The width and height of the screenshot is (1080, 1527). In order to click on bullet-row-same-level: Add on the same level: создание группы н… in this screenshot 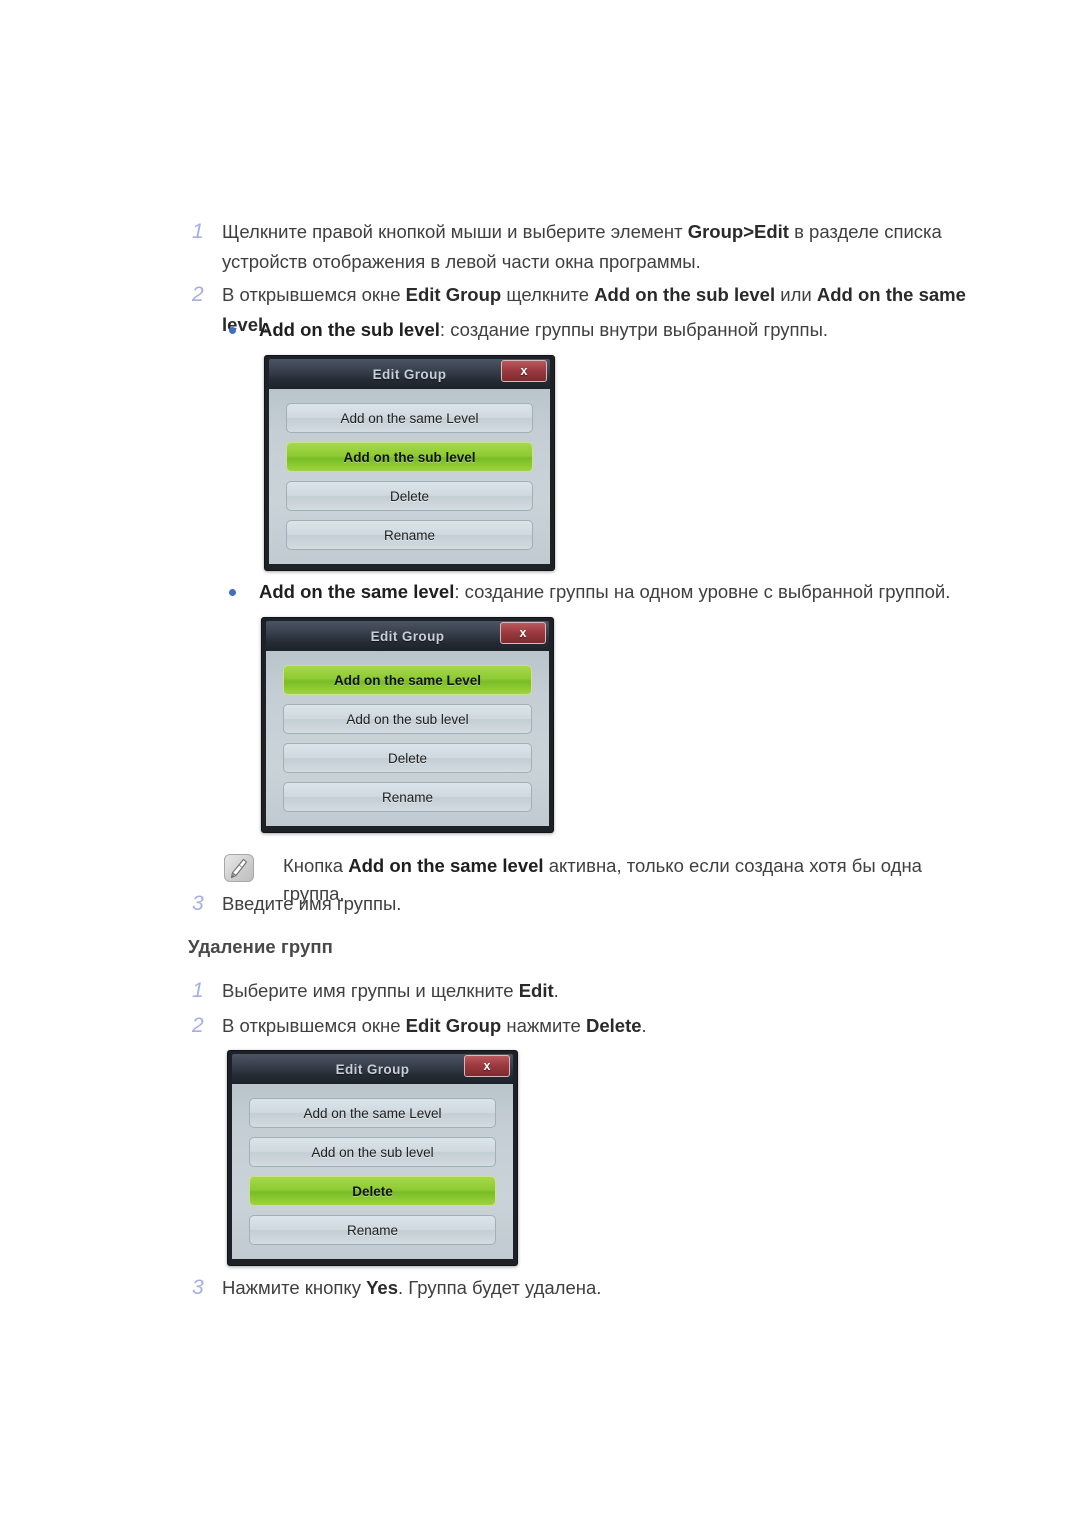, I will do `click(627, 592)`.